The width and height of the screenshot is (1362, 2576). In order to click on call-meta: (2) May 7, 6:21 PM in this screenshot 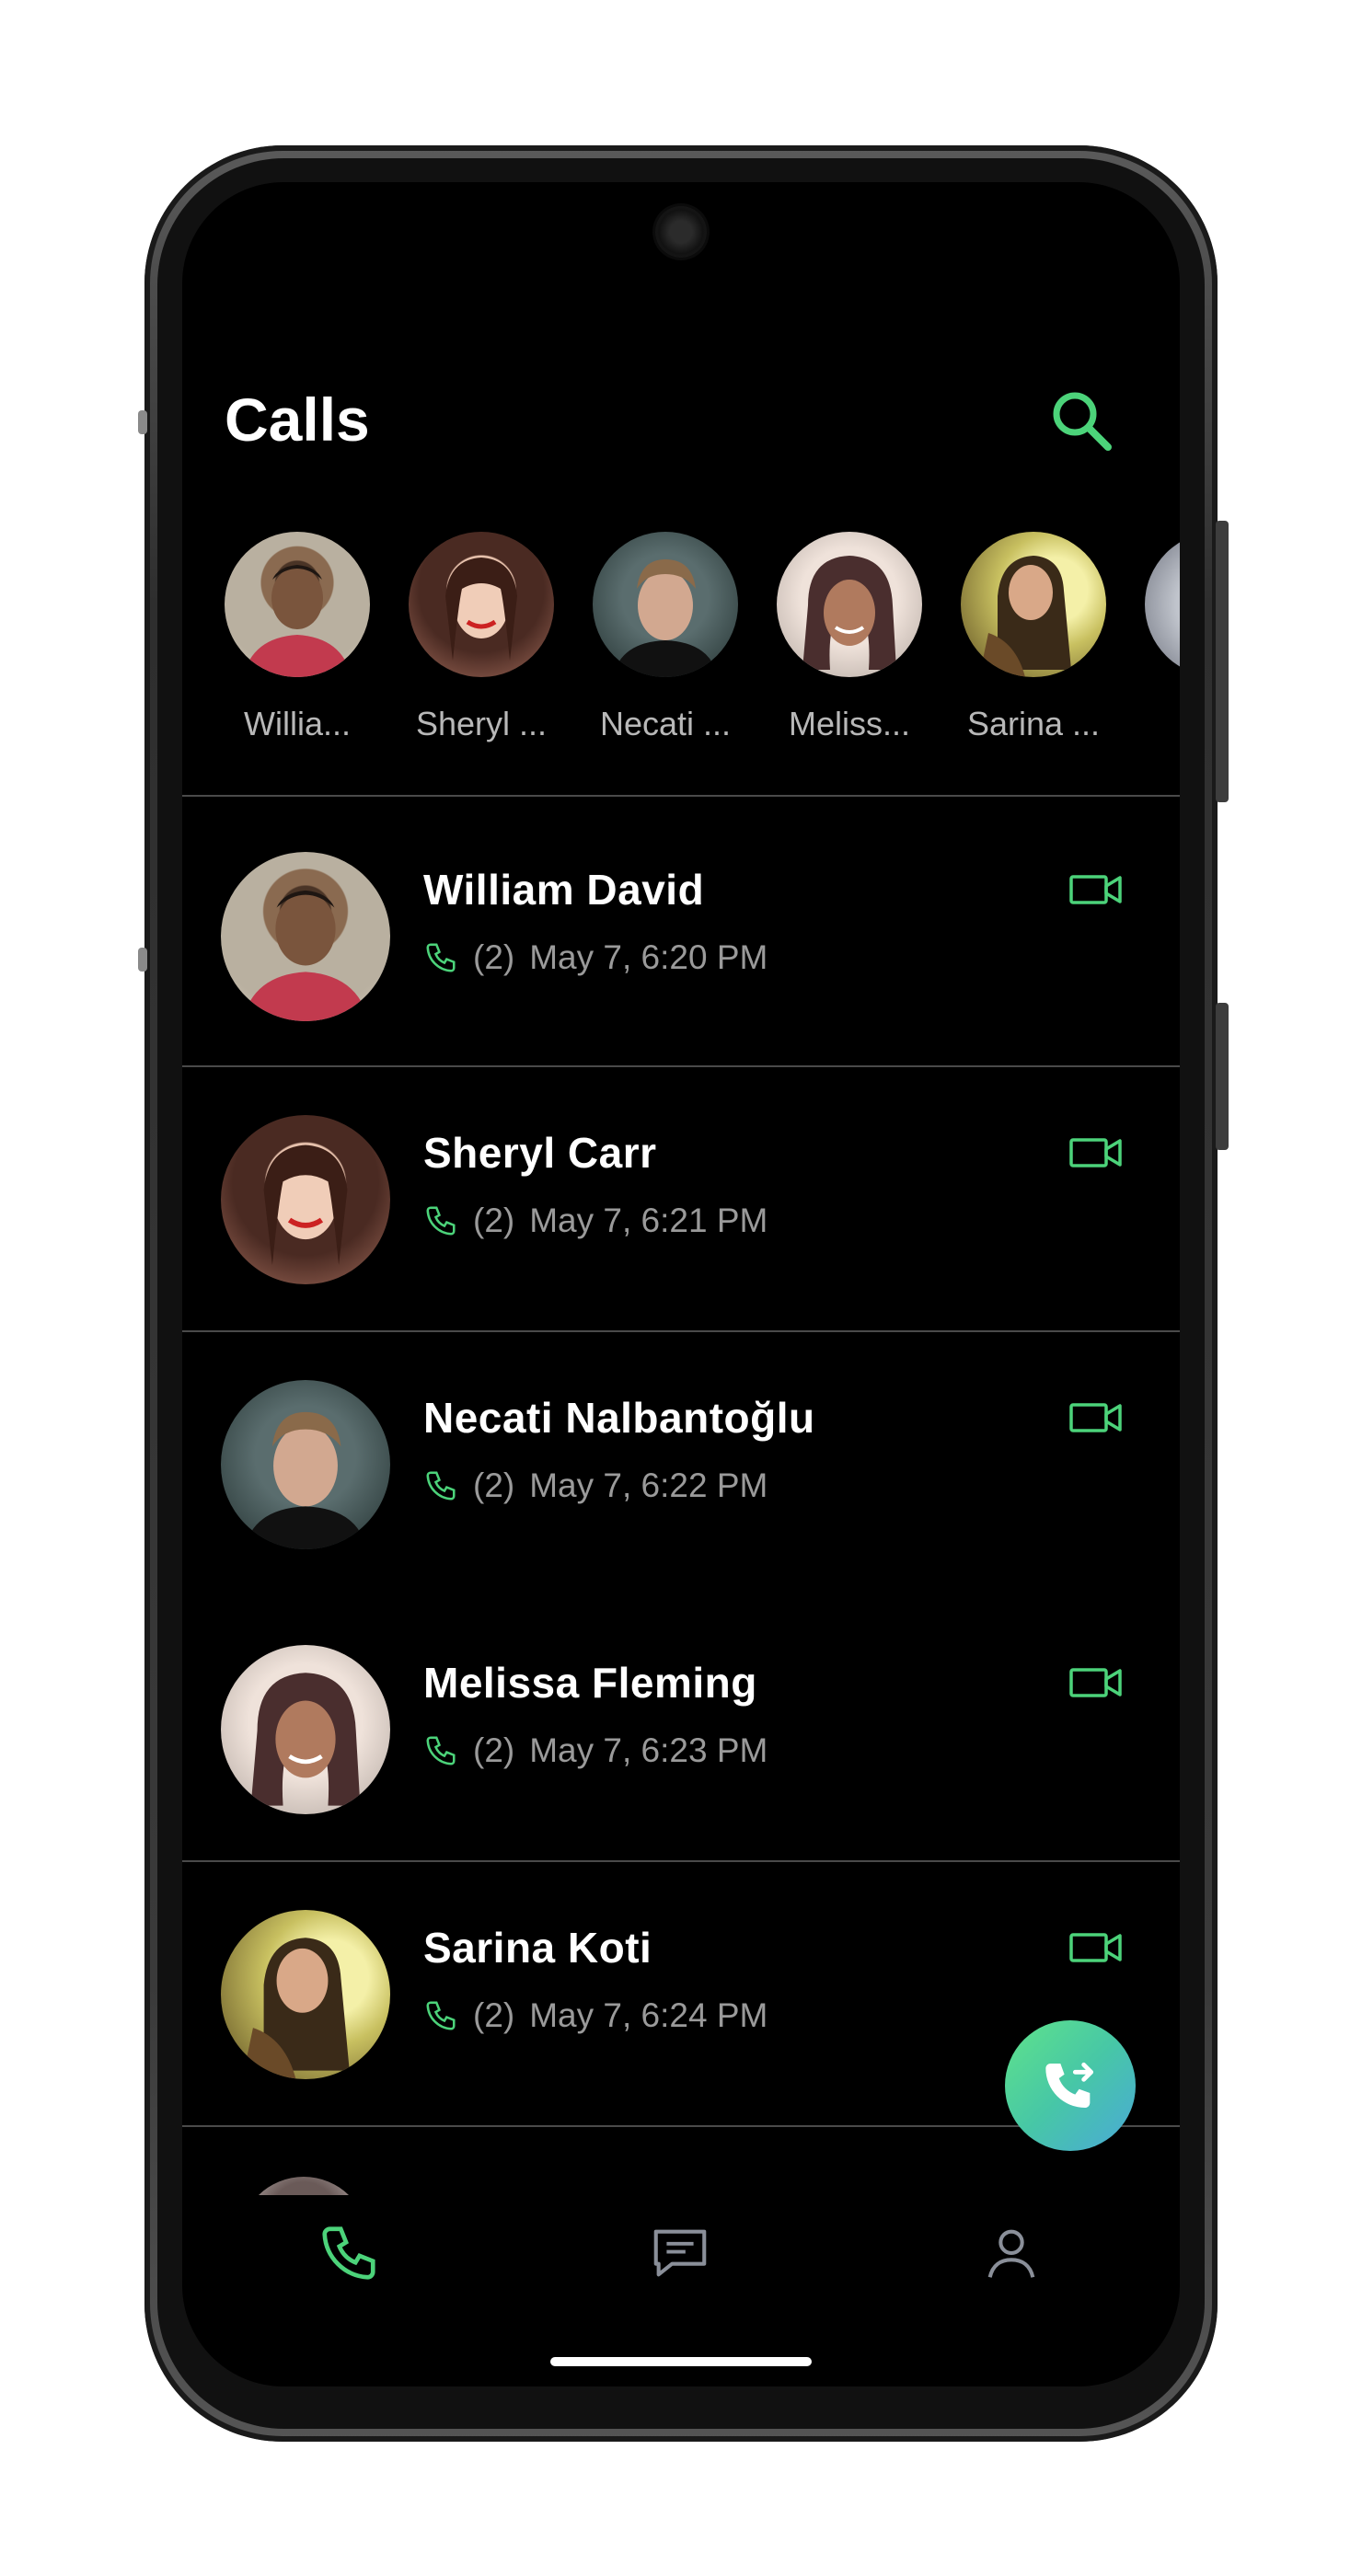, I will do `click(595, 1221)`.